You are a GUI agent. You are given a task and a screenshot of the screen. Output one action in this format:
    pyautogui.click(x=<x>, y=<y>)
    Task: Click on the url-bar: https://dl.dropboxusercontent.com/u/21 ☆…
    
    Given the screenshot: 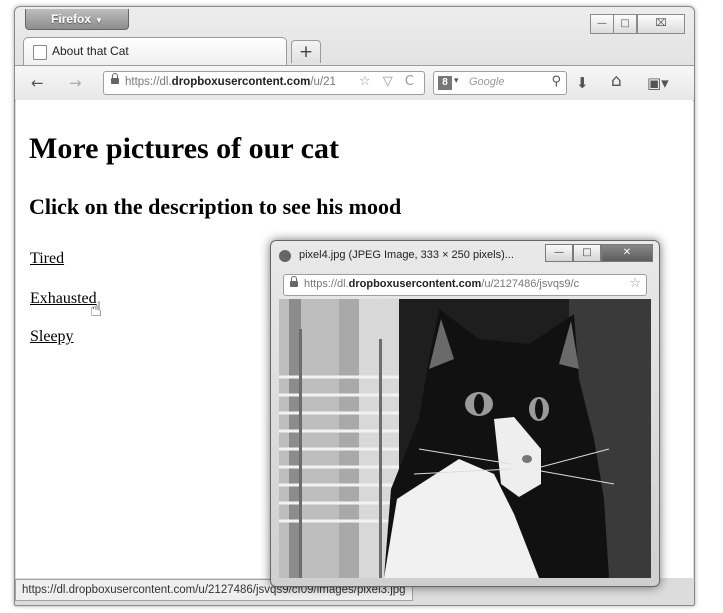 What is the action you would take?
    pyautogui.click(x=264, y=83)
    